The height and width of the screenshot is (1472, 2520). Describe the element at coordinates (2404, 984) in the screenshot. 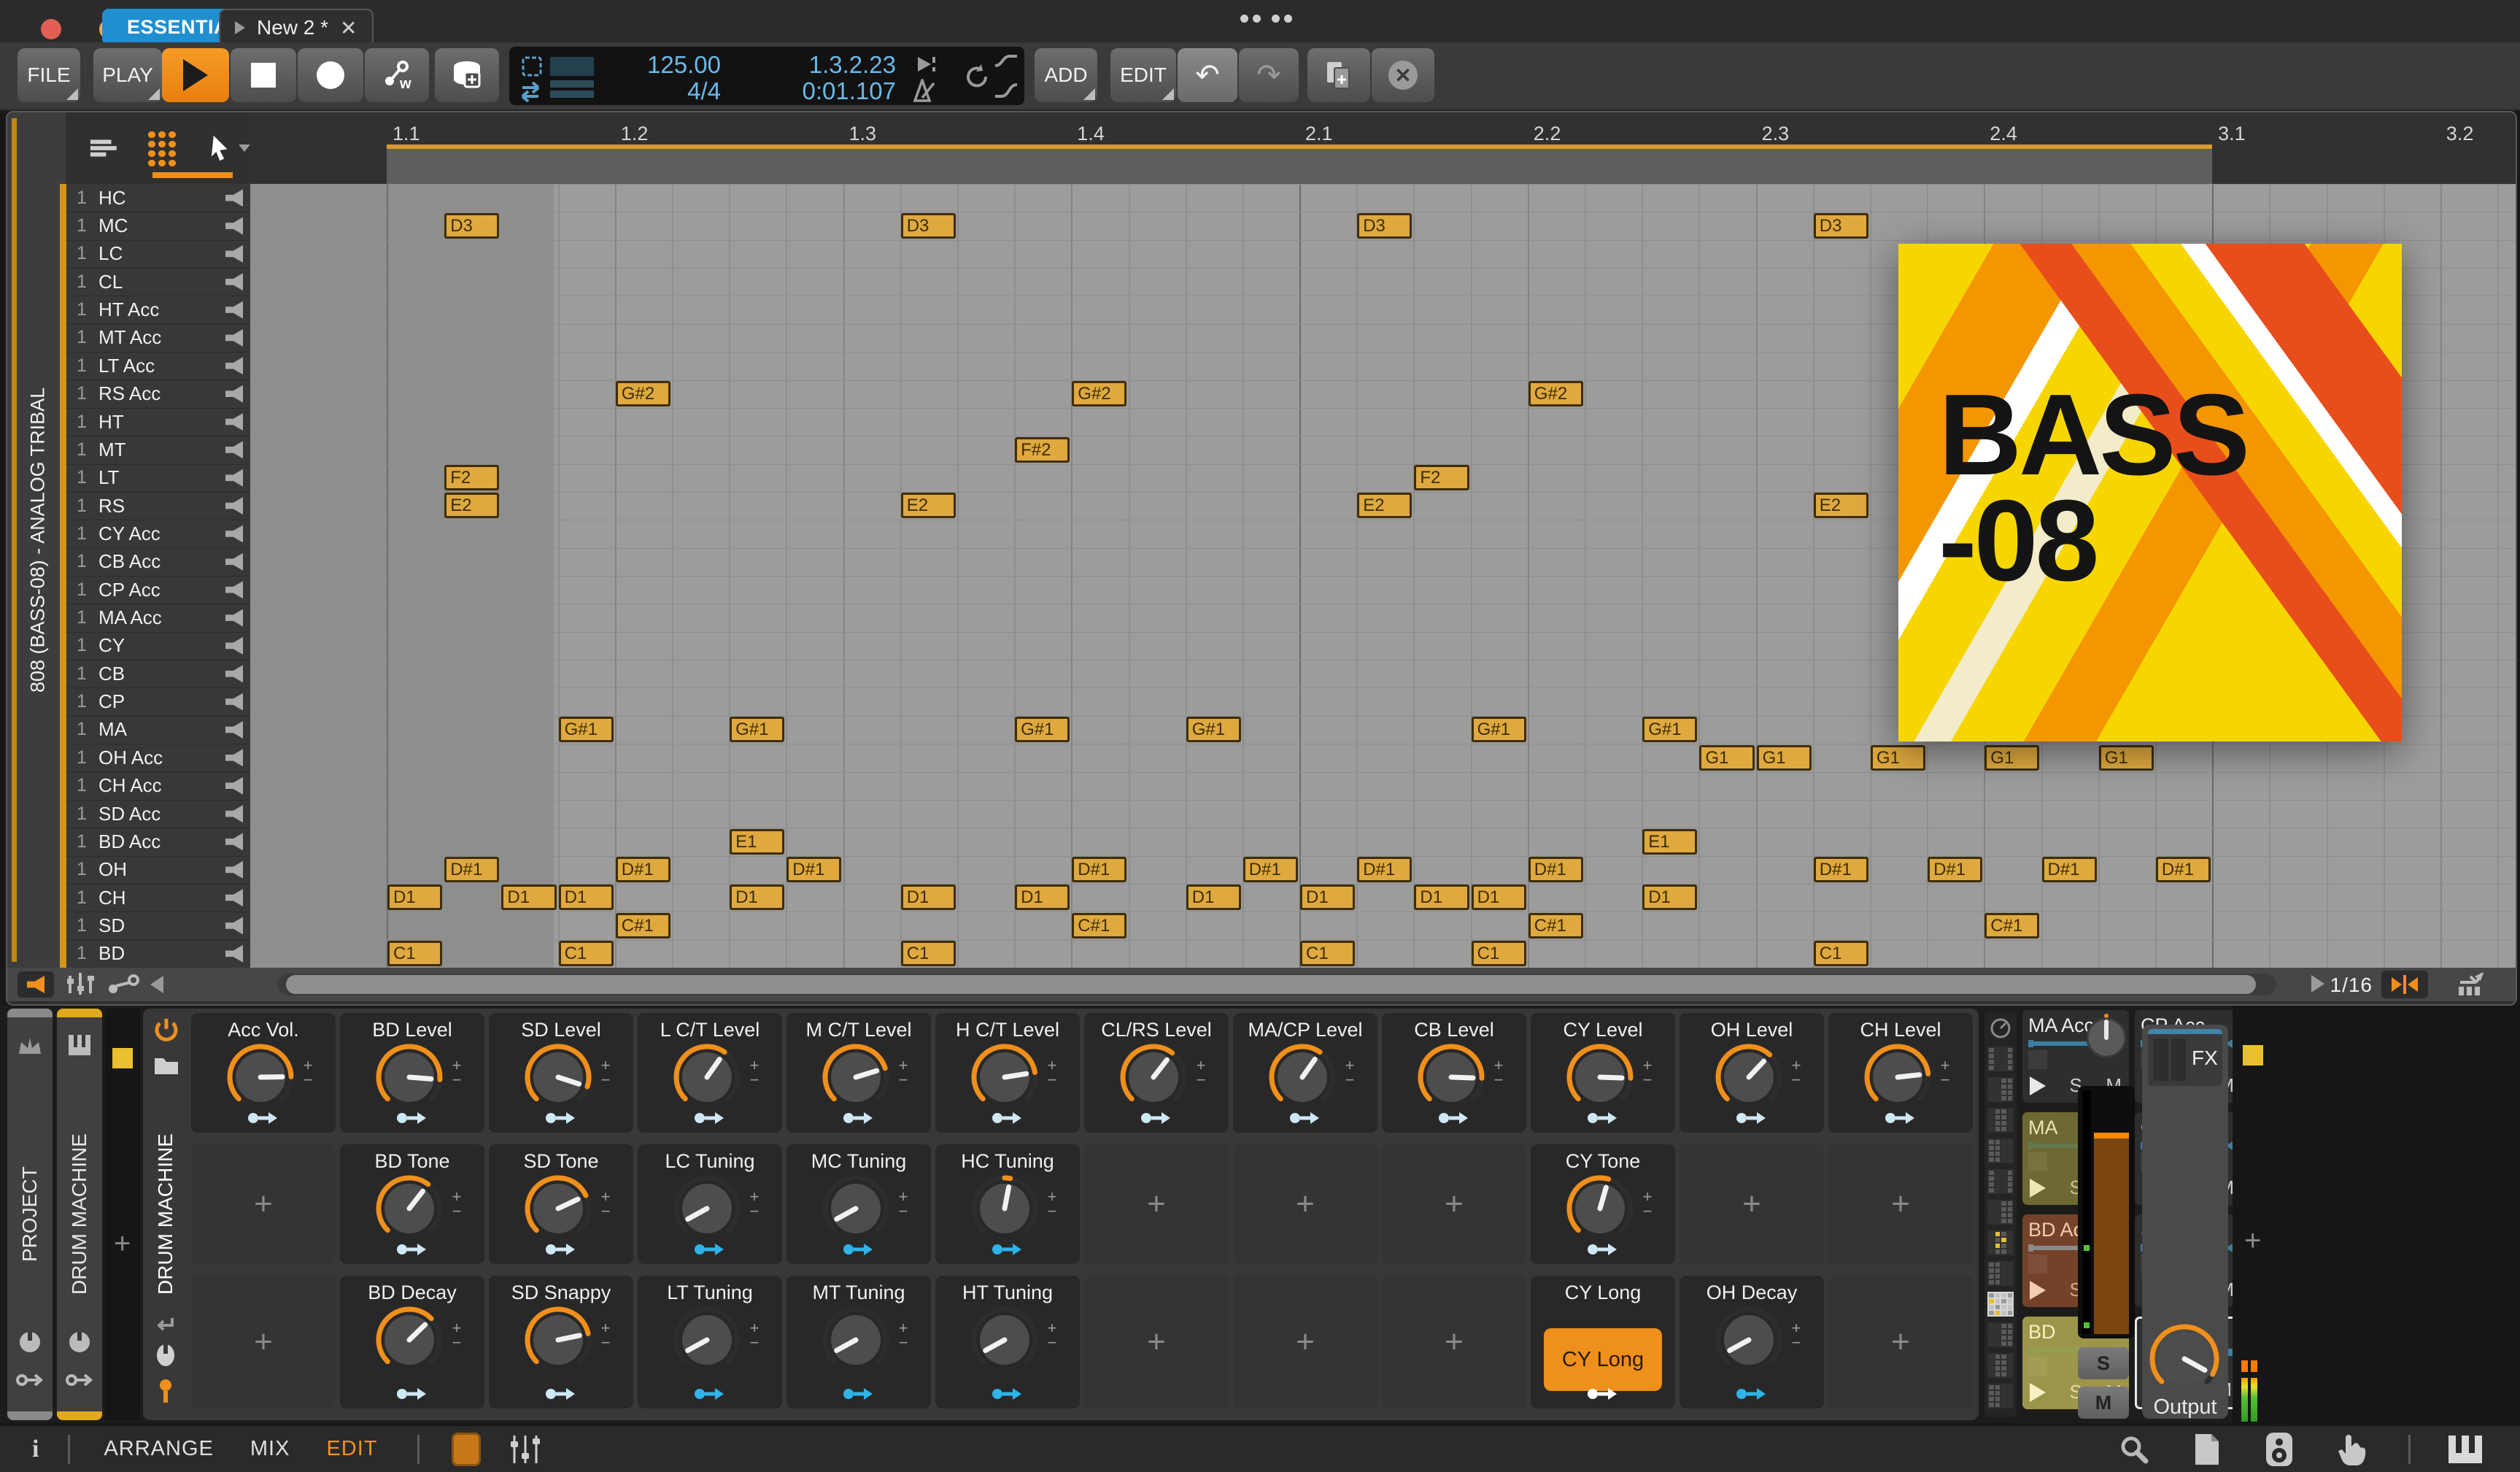

I see `snap-toggle` at that location.